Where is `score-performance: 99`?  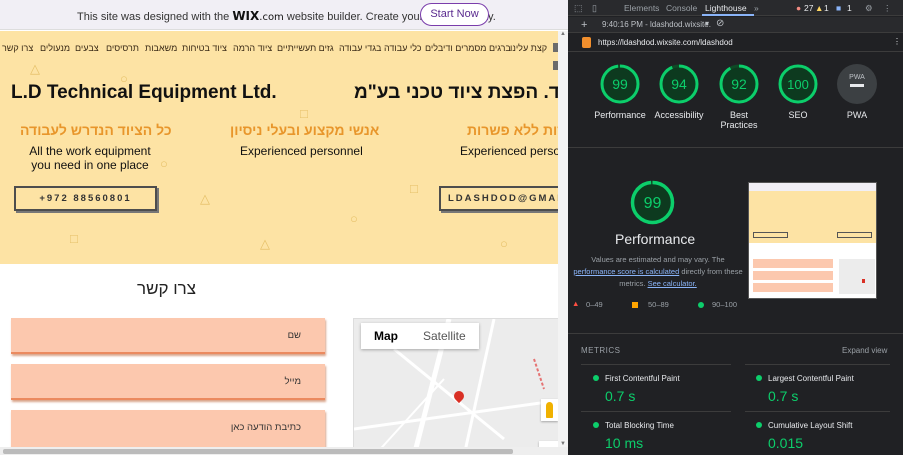 score-performance: 99 is located at coordinates (620, 84).